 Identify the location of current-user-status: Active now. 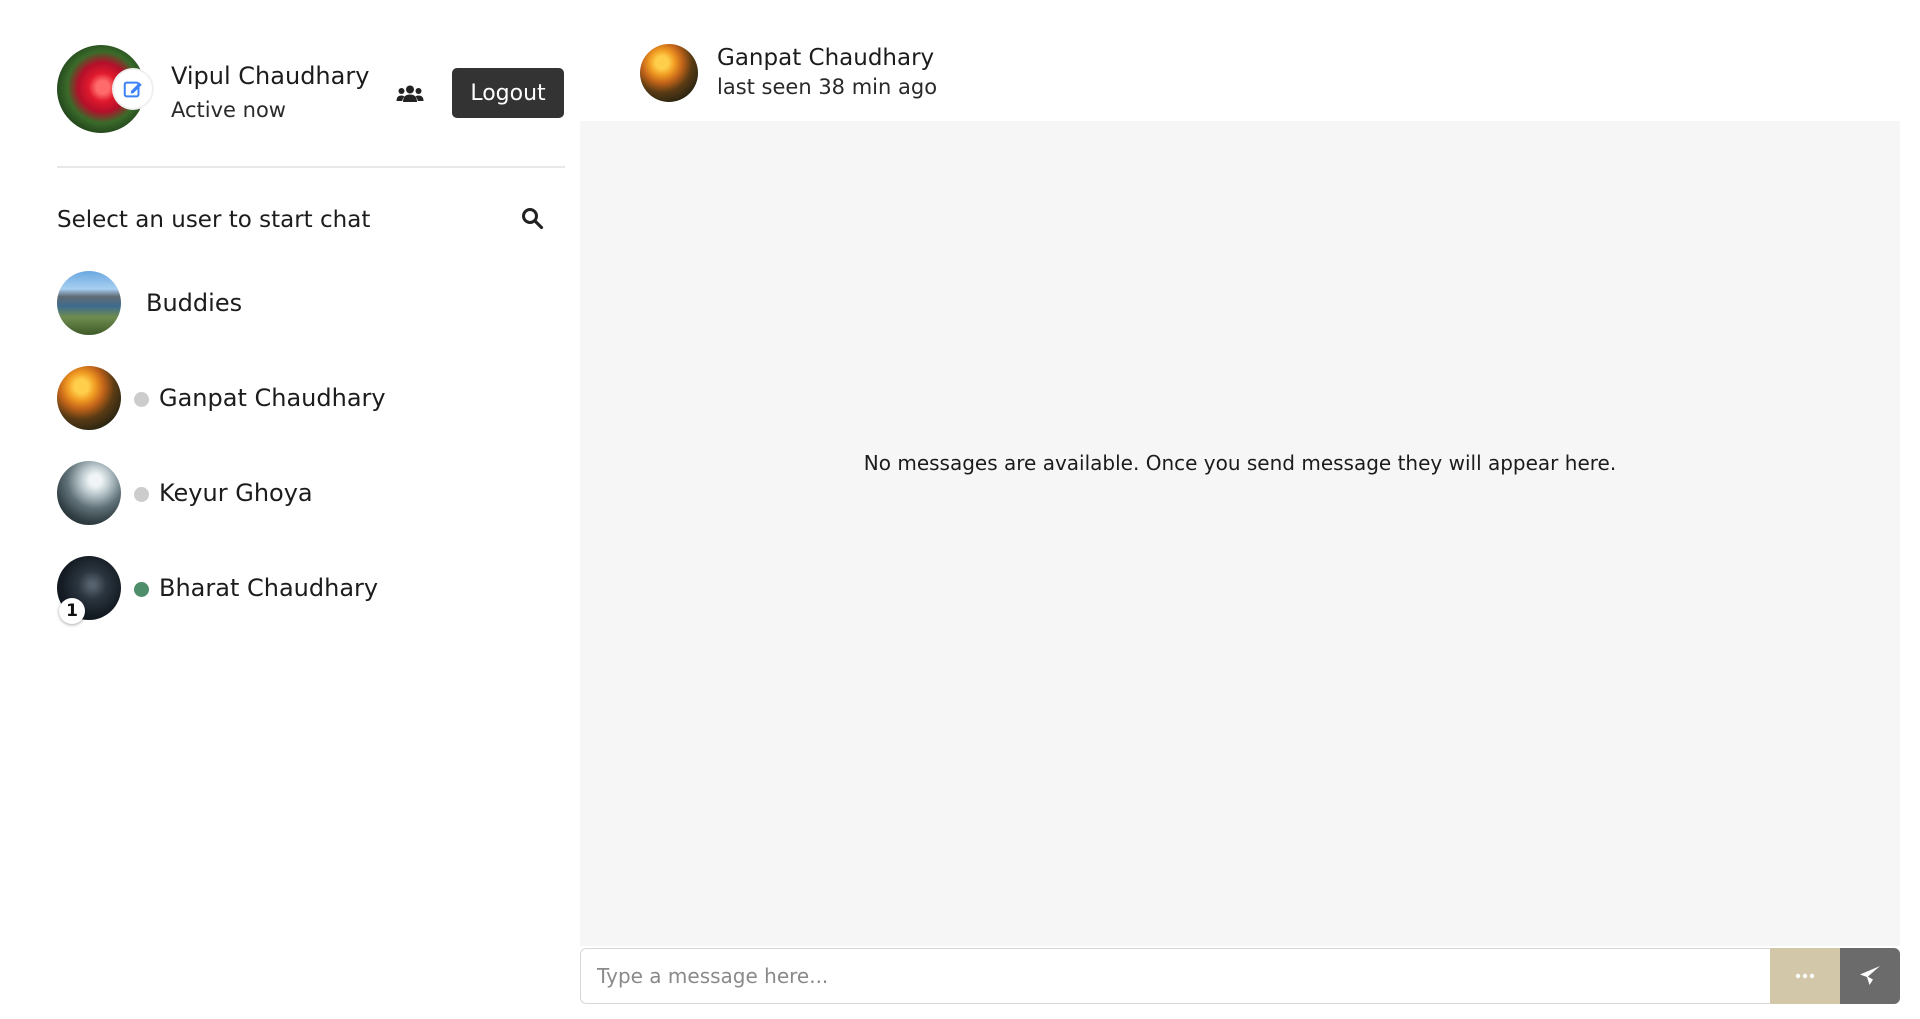
(228, 110).